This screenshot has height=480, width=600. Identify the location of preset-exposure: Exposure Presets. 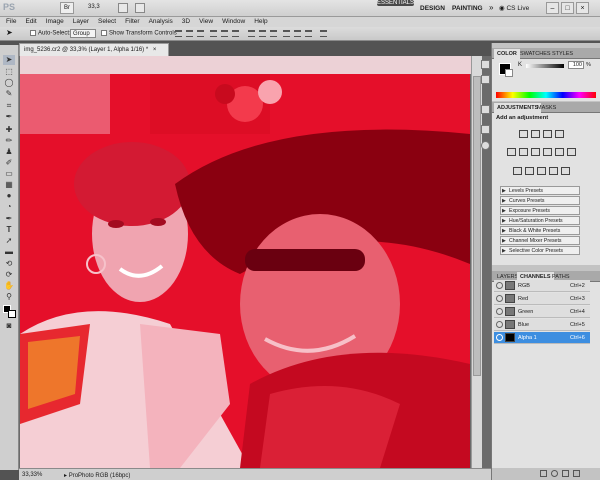
(540, 211).